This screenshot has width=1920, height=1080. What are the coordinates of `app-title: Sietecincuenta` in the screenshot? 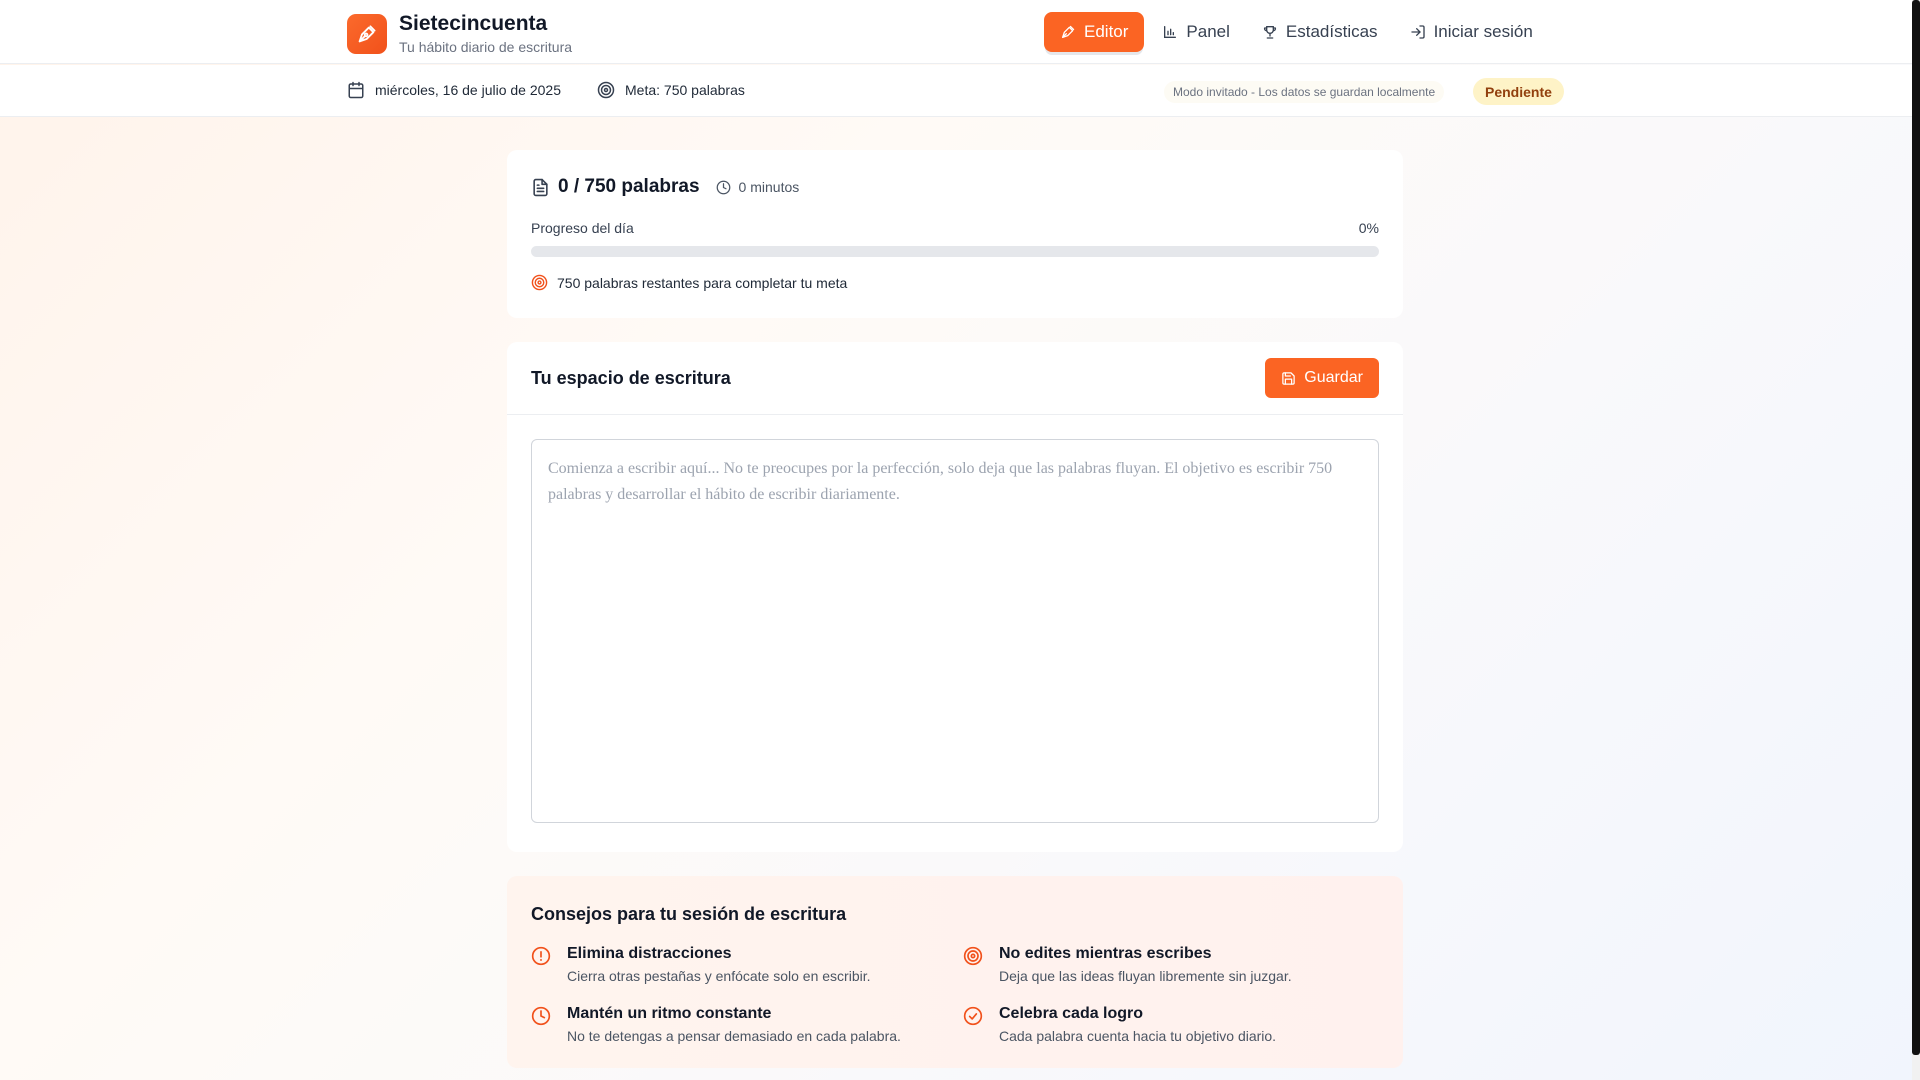 It's located at (473, 23).